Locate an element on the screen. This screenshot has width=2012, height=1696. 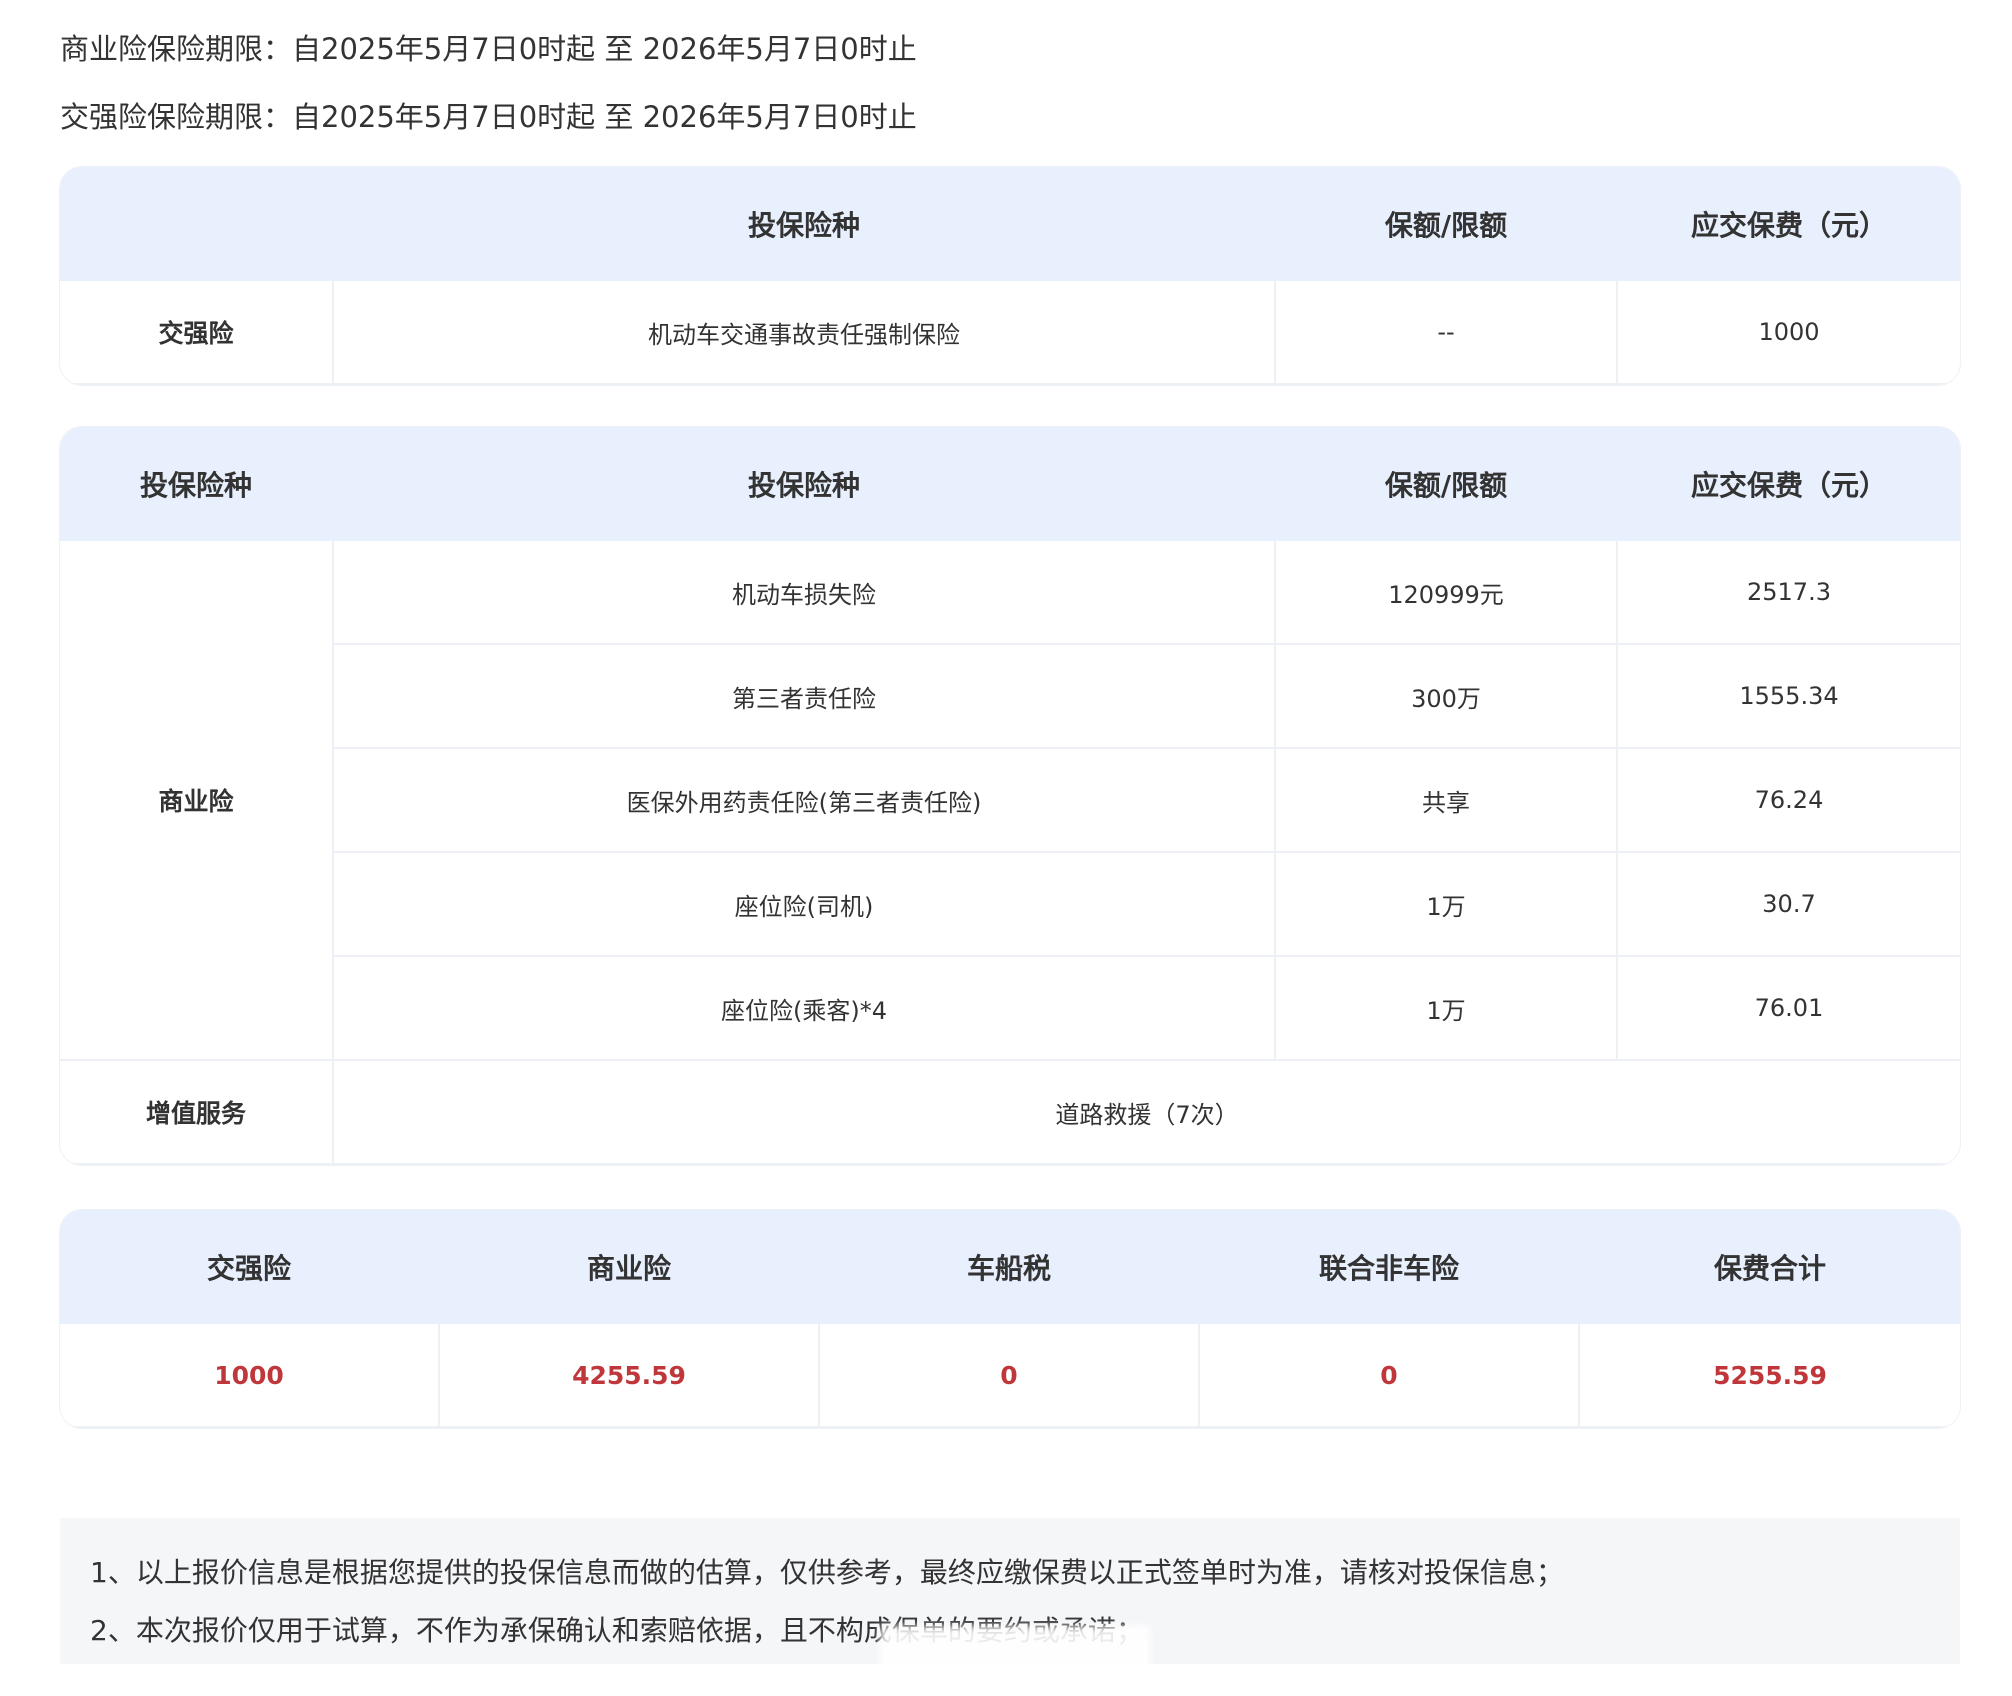
table-header-row: 投保险种 保额/限额 应交保费（元） is located at coordinates (1010, 224).